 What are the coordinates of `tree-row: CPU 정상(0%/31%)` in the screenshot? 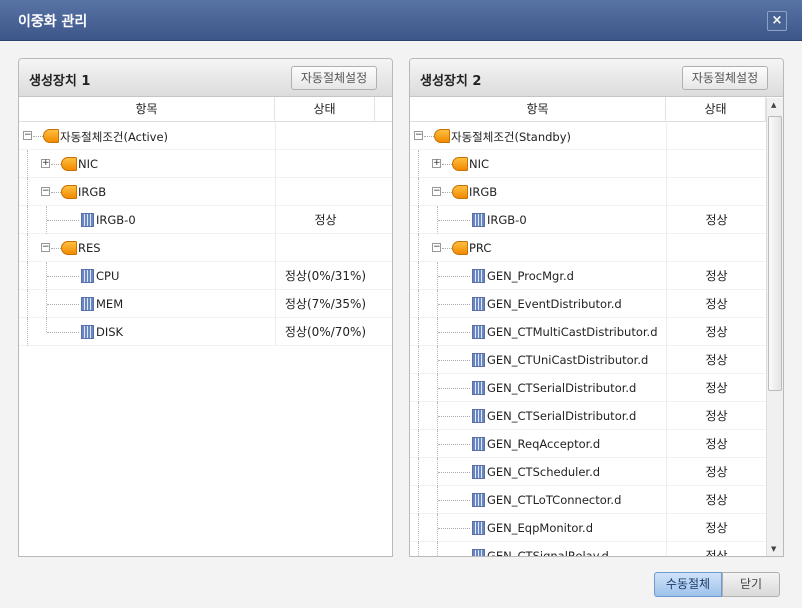 It's located at (205, 276).